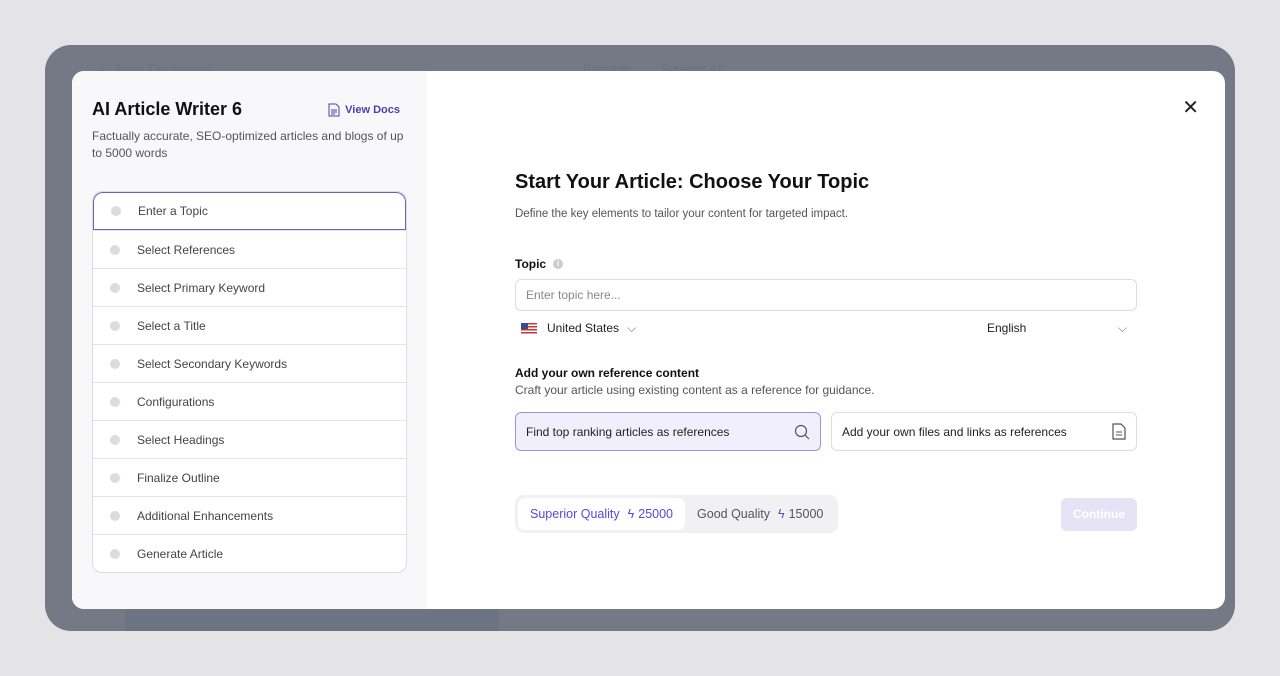 Image resolution: width=1280 pixels, height=676 pixels. I want to click on step-item: Additional Enhancements, so click(249, 515).